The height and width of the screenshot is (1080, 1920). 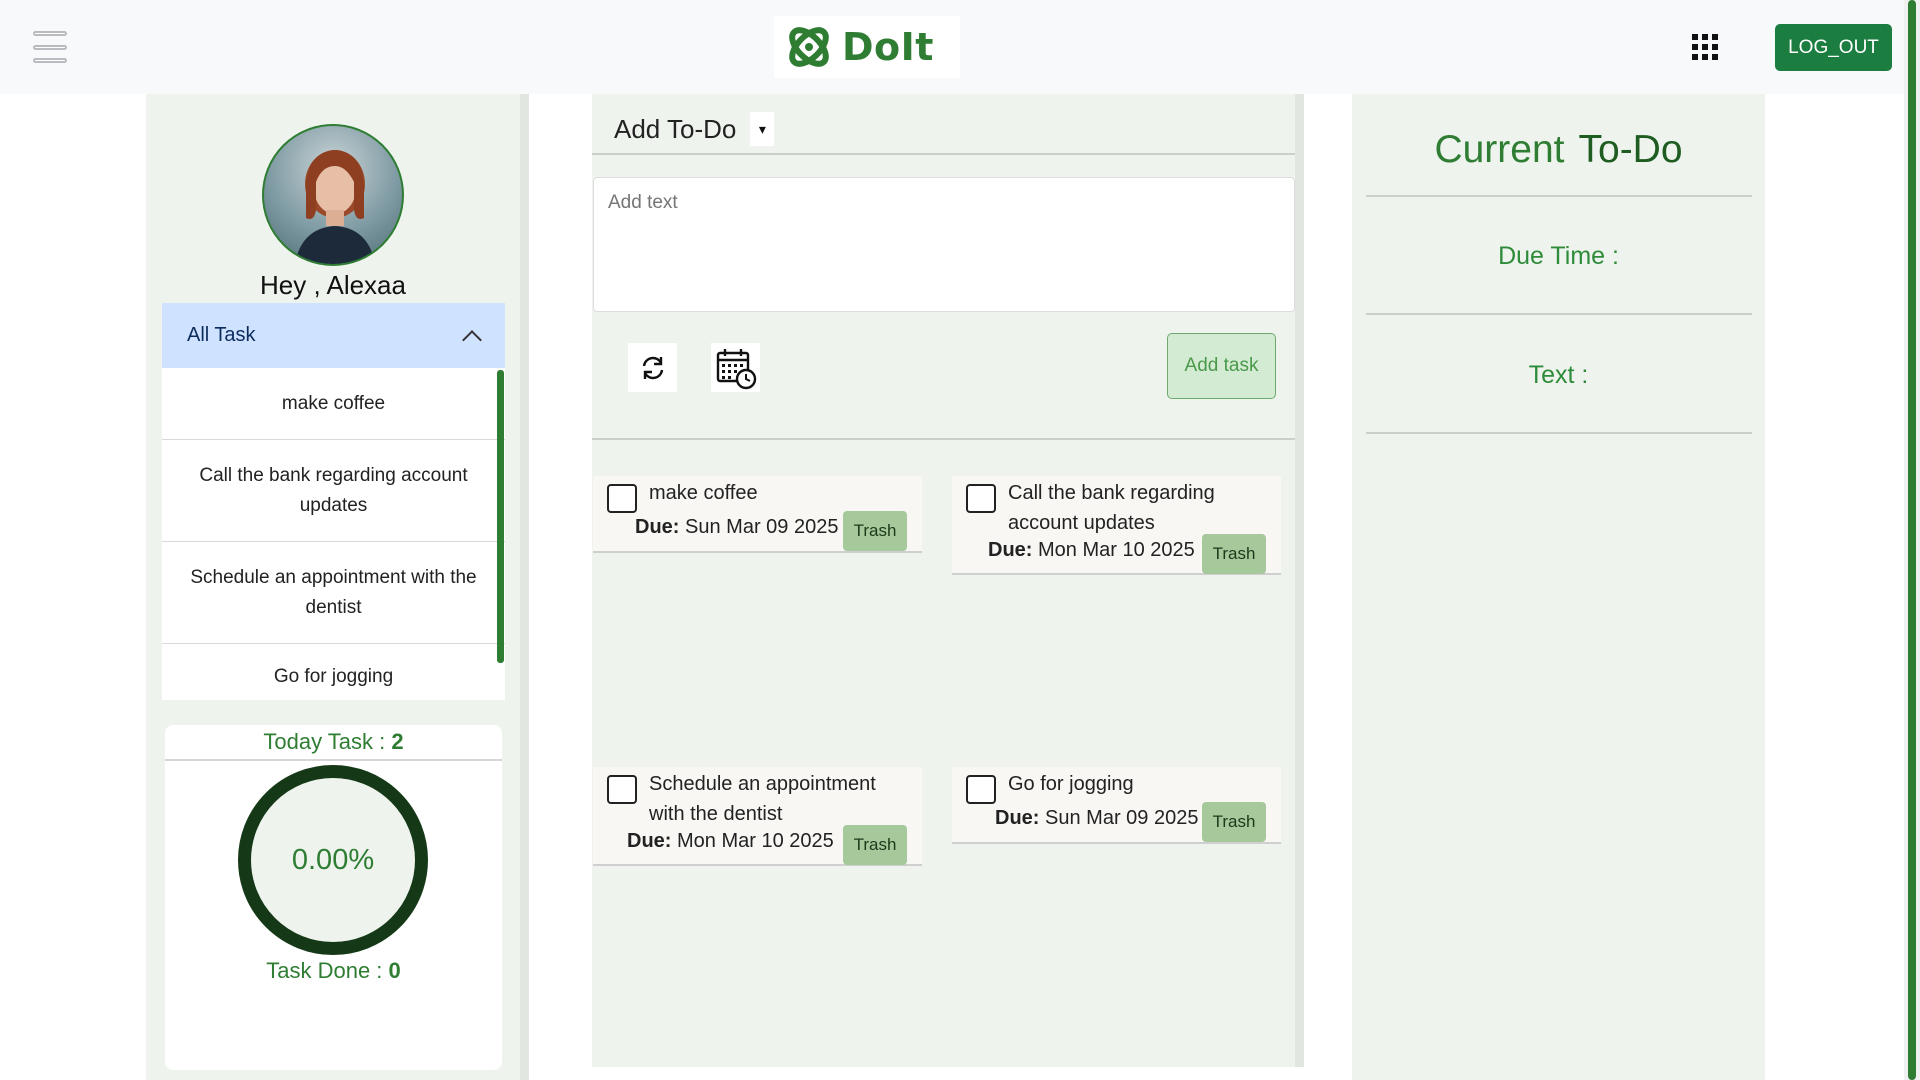 I want to click on hamburger-icon, so click(x=50, y=47).